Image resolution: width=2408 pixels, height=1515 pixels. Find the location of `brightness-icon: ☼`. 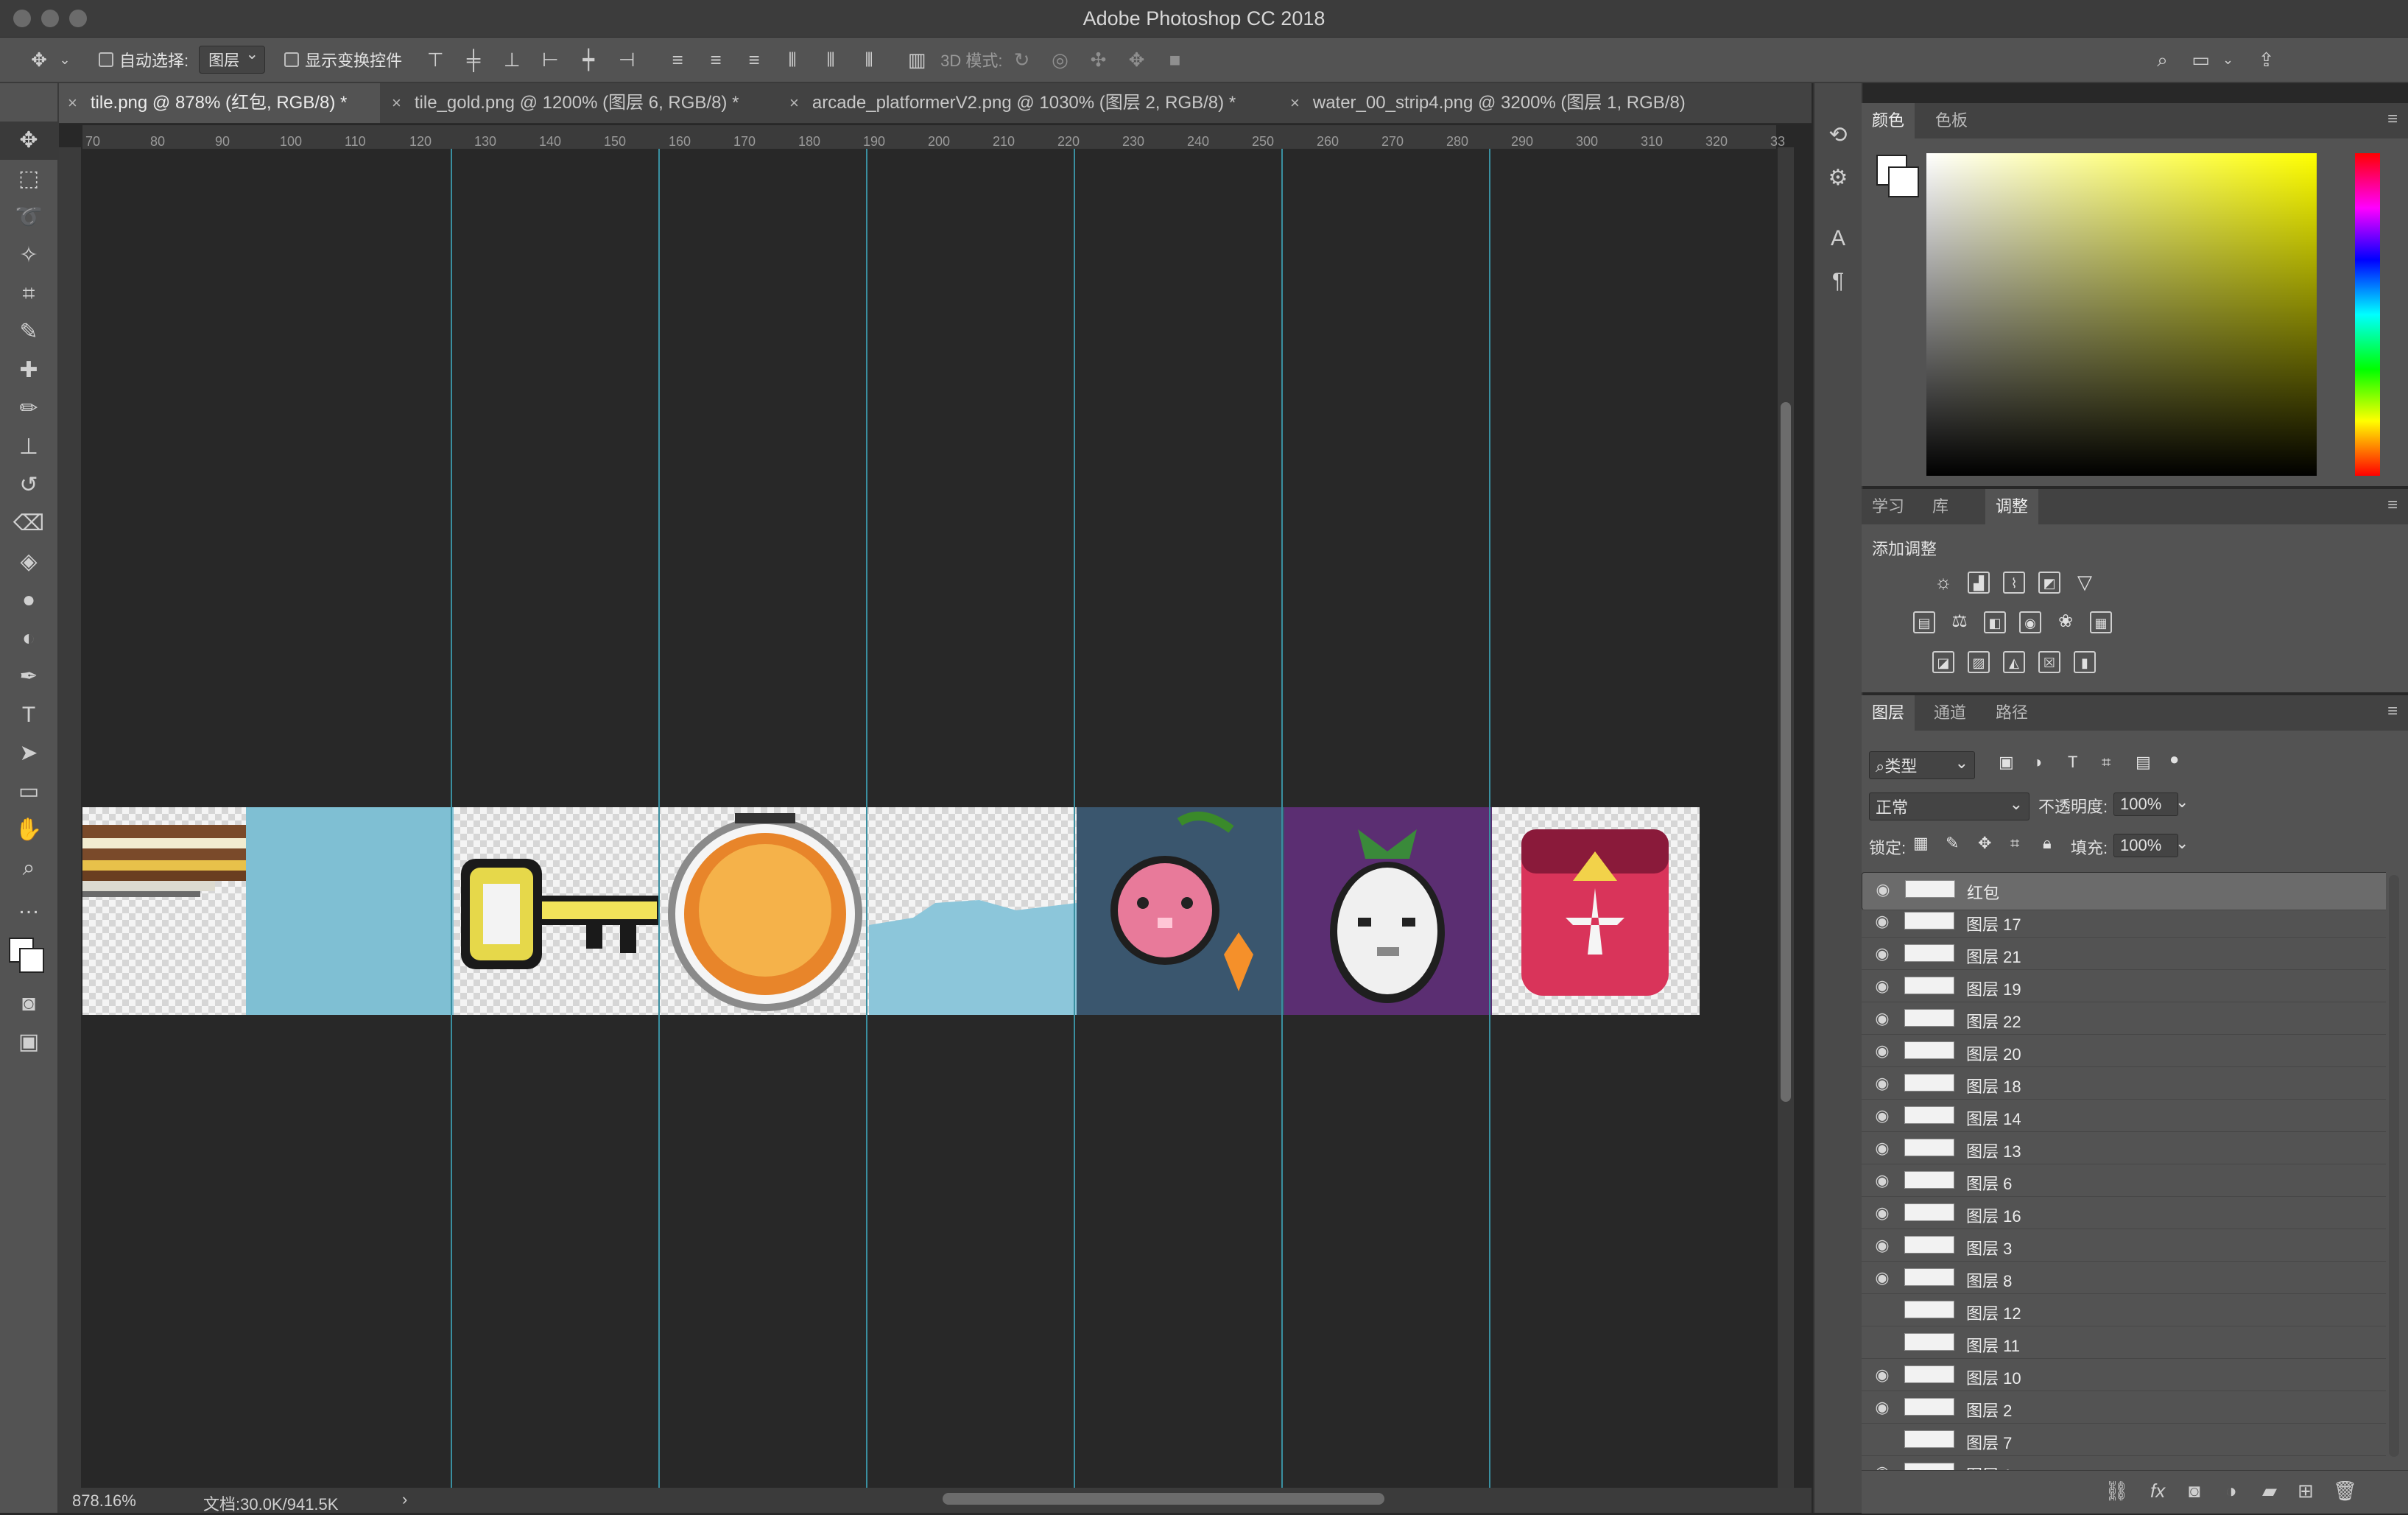

brightness-icon: ☼ is located at coordinates (1943, 583).